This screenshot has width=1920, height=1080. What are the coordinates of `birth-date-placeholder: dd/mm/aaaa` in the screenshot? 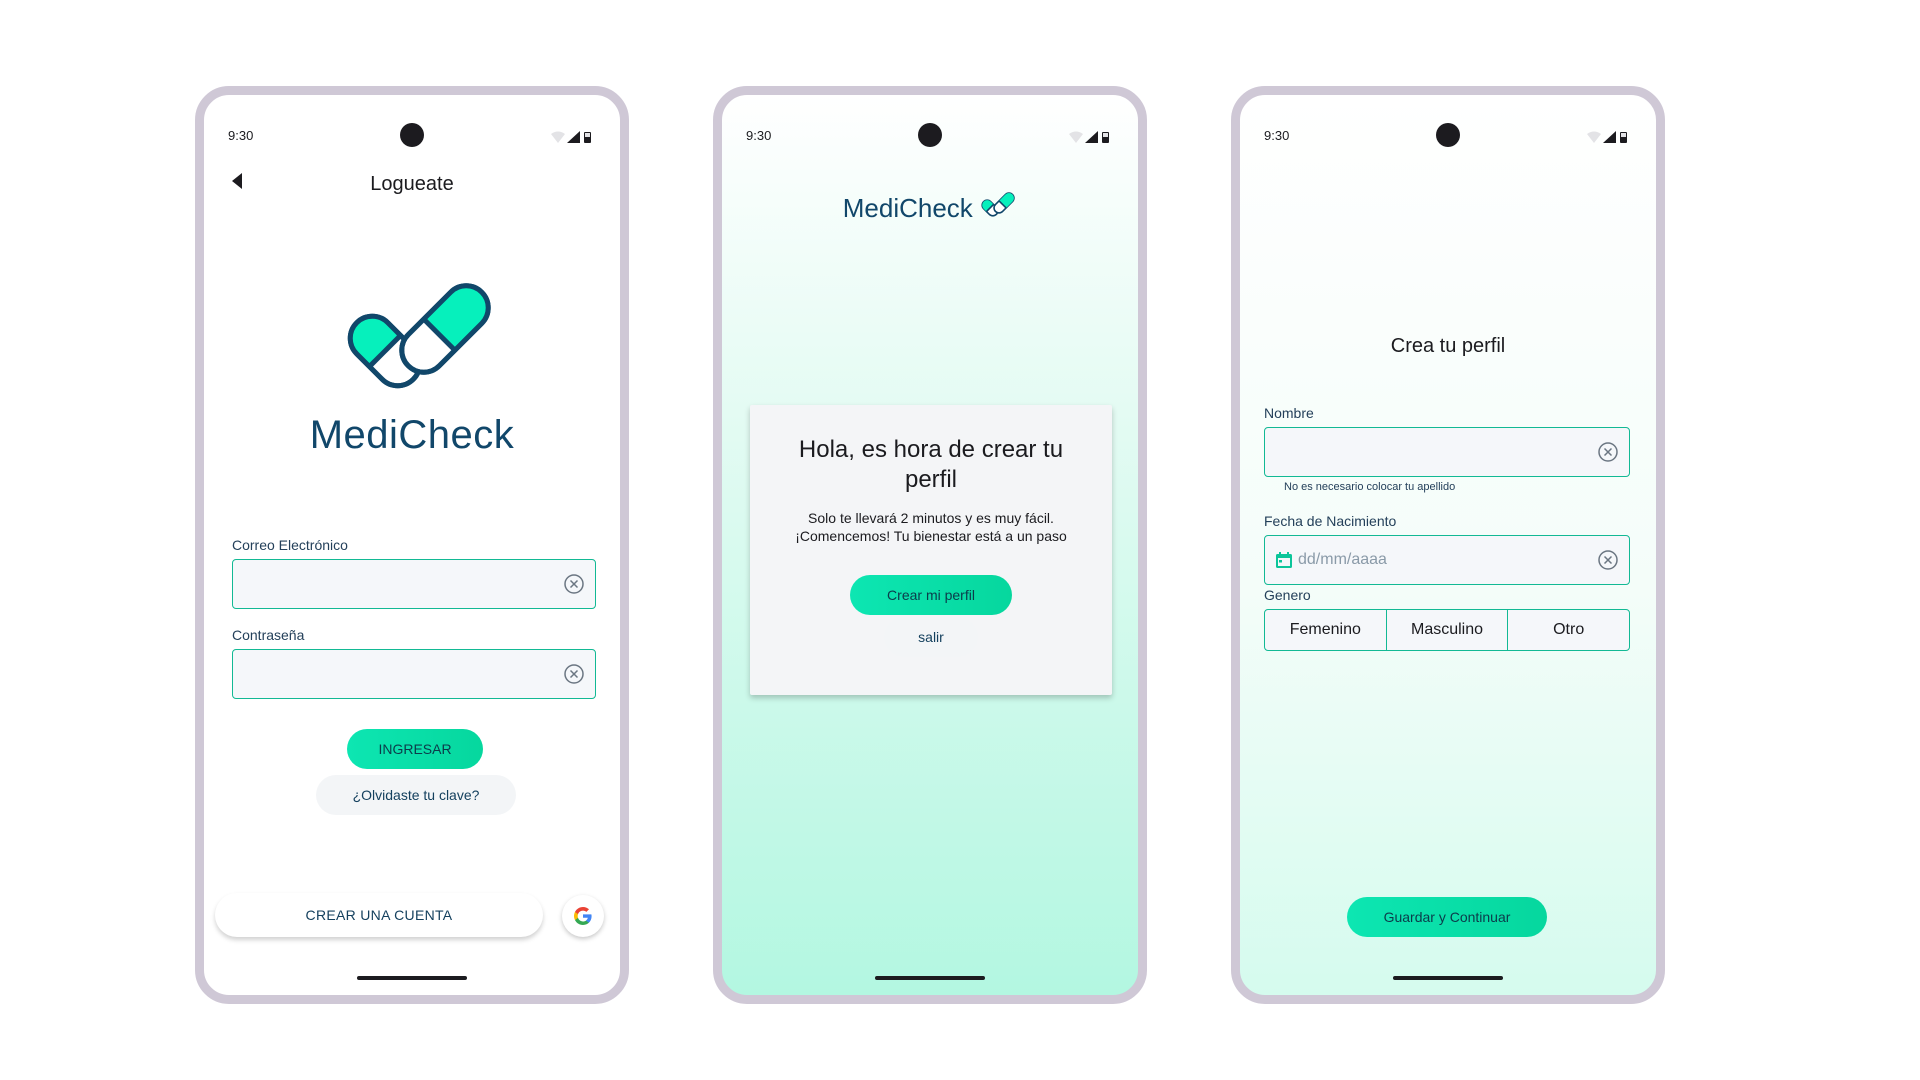 It's located at (1342, 559).